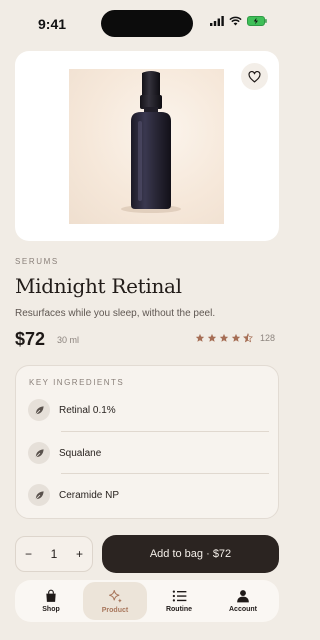 The height and width of the screenshot is (640, 320). I want to click on wifi-icon, so click(235, 21).